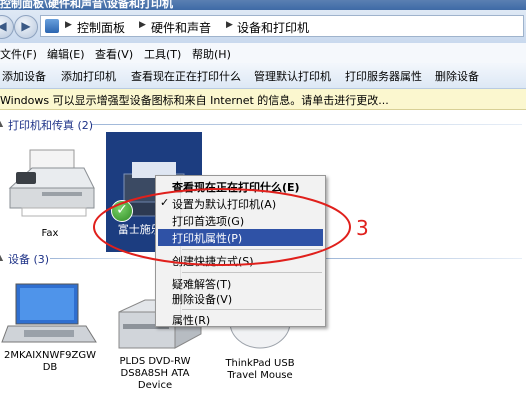  What do you see at coordinates (155, 385) in the screenshot?
I see `device-label-line: Device` at bounding box center [155, 385].